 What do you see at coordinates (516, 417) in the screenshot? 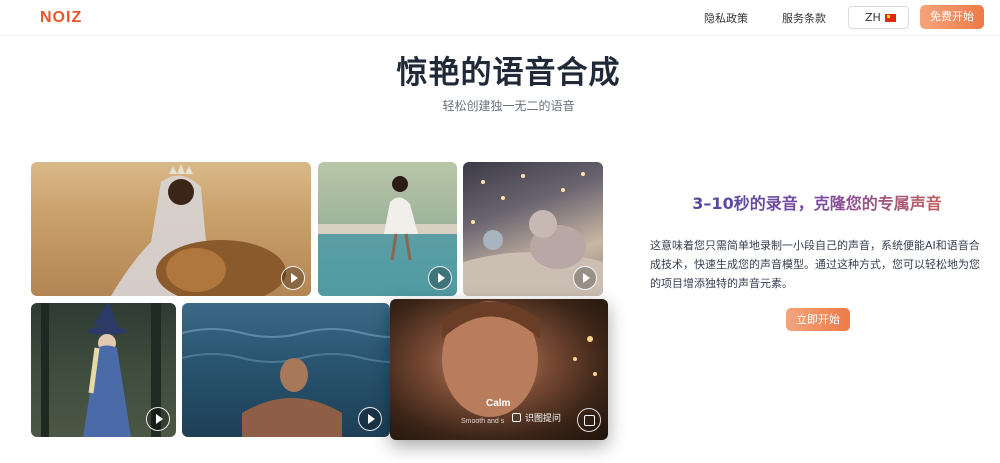
I see `lens-icon` at bounding box center [516, 417].